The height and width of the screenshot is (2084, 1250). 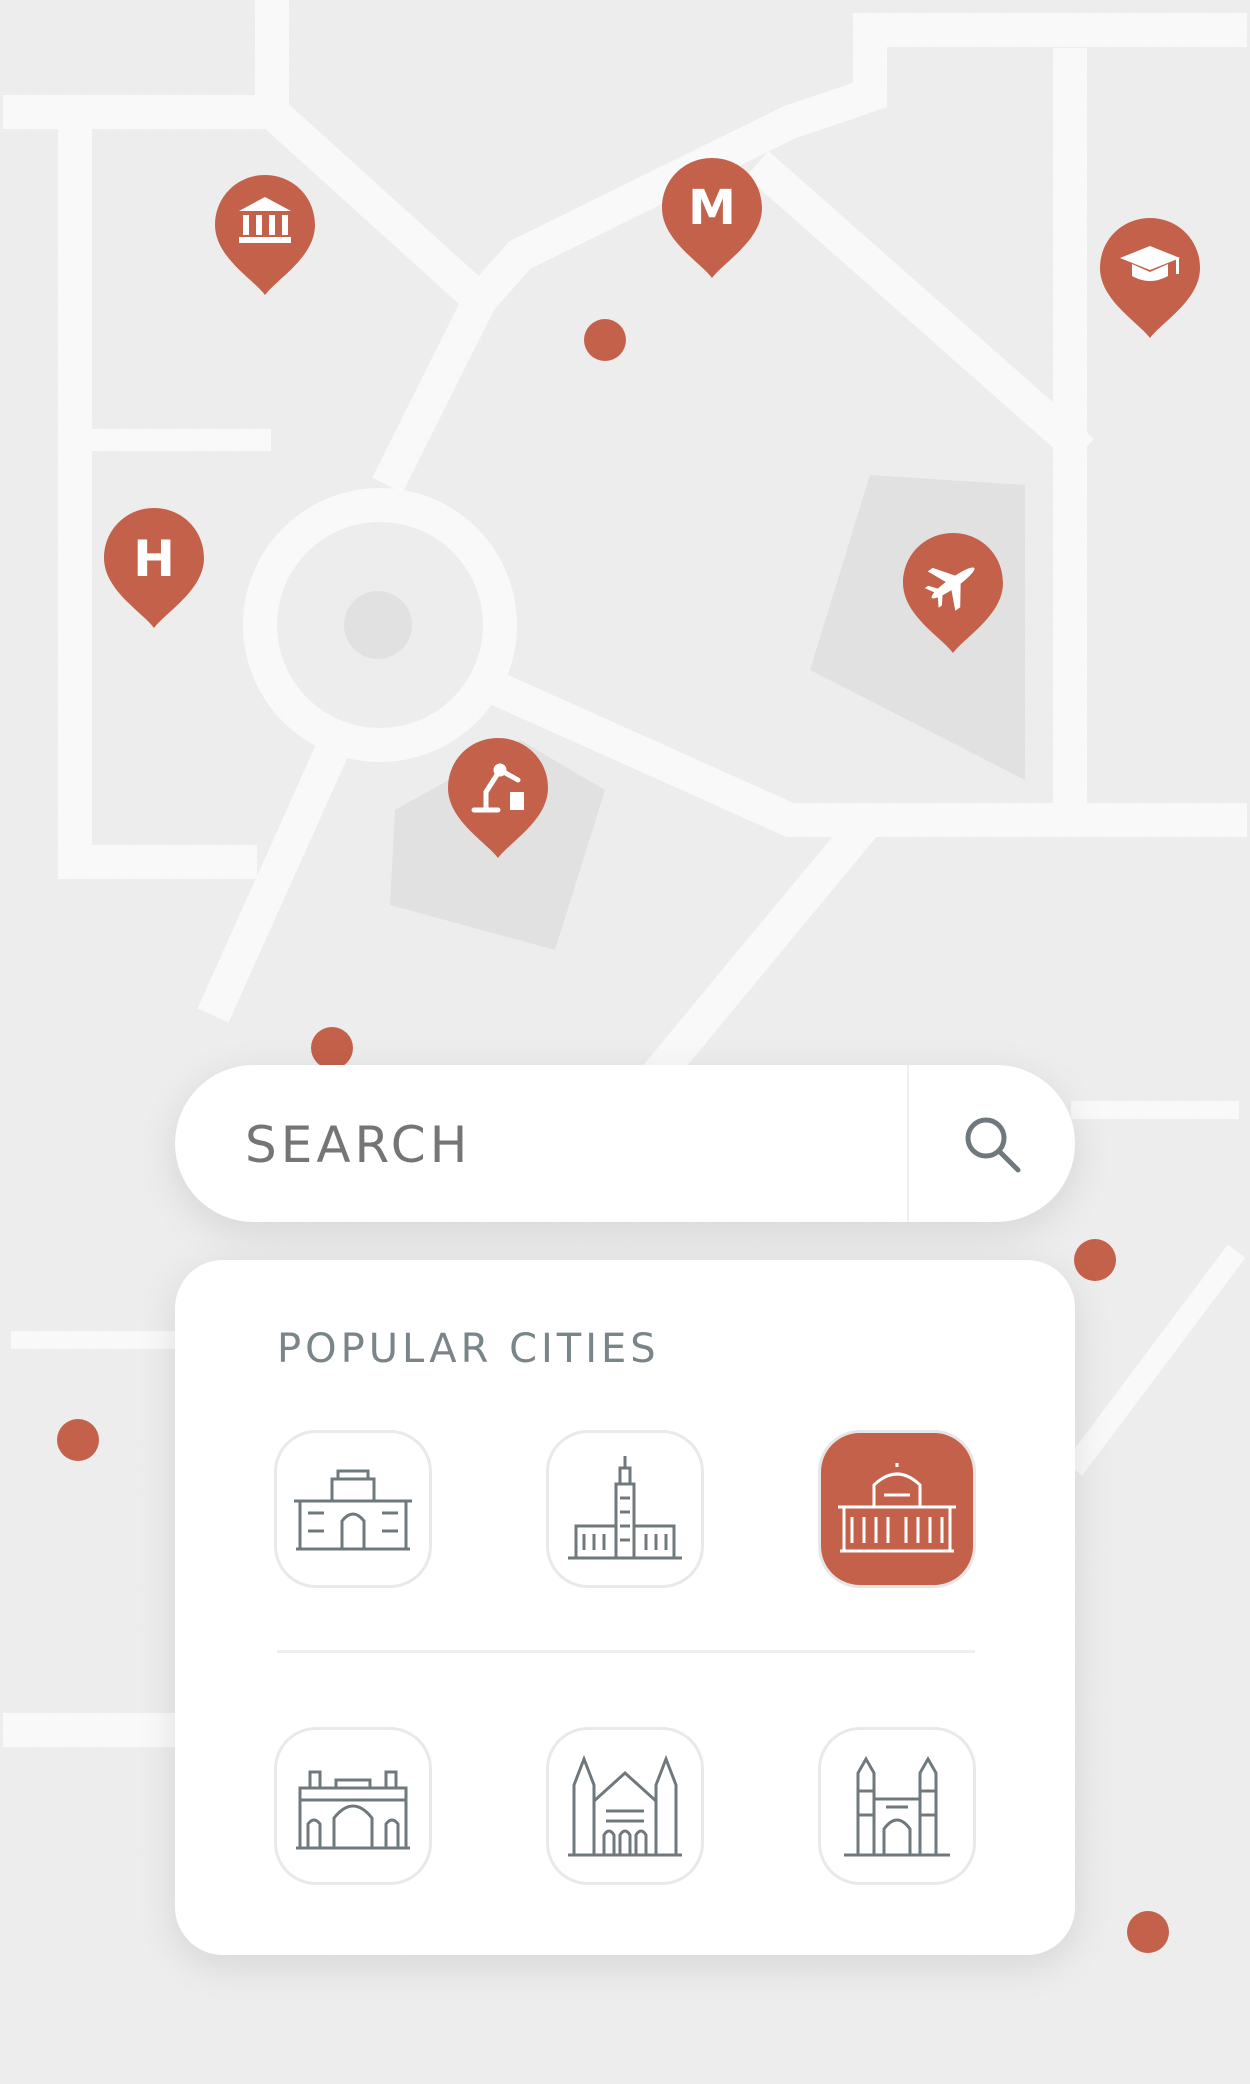 What do you see at coordinates (154, 559) in the screenshot?
I see `letter-h-icon: H` at bounding box center [154, 559].